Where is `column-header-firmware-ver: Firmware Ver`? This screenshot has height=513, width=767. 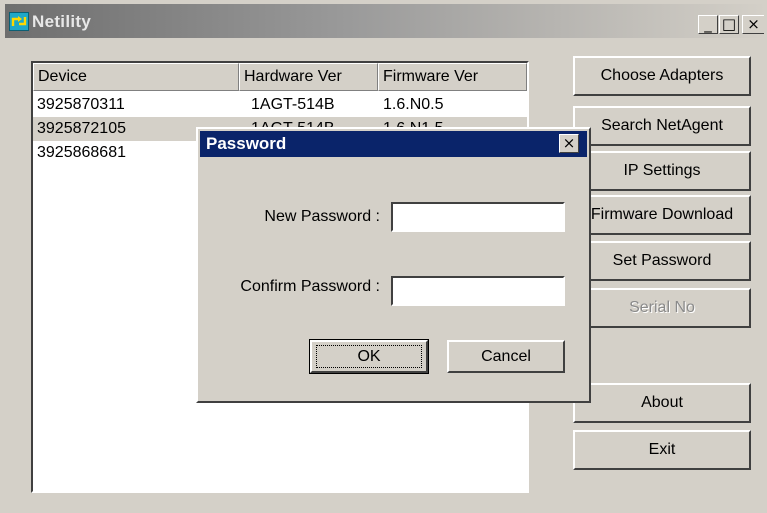
column-header-firmware-ver: Firmware Ver is located at coordinates (452, 77).